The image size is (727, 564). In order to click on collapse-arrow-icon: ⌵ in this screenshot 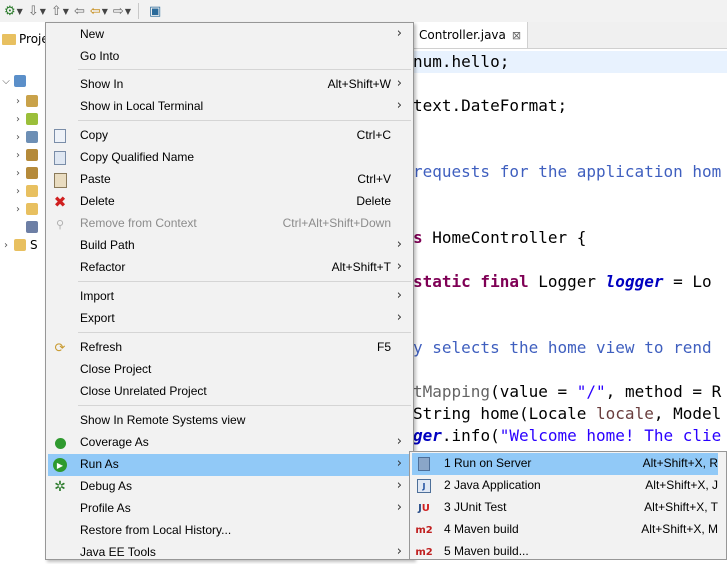, I will do `click(6, 81)`.